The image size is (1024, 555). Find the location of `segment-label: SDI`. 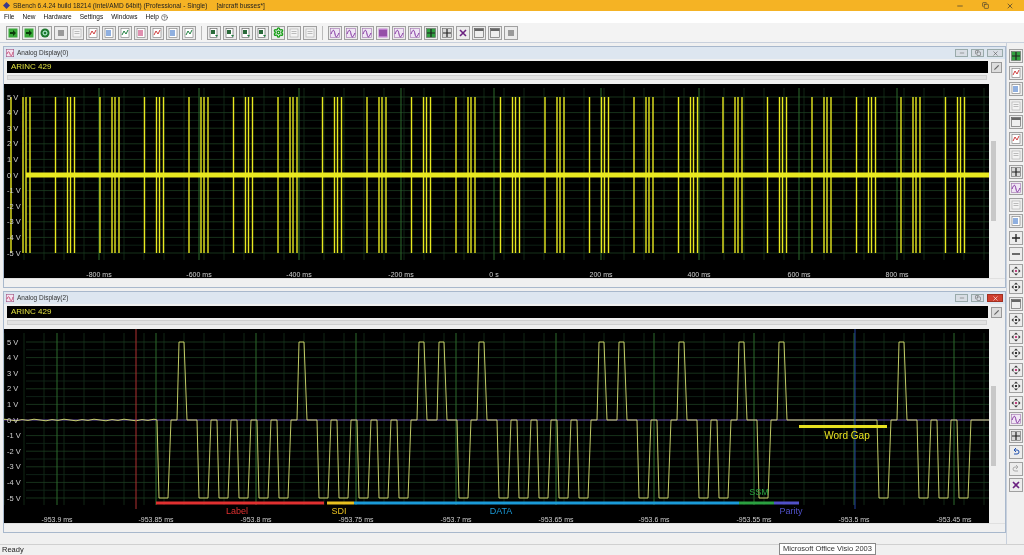

segment-label: SDI is located at coordinates (339, 510).